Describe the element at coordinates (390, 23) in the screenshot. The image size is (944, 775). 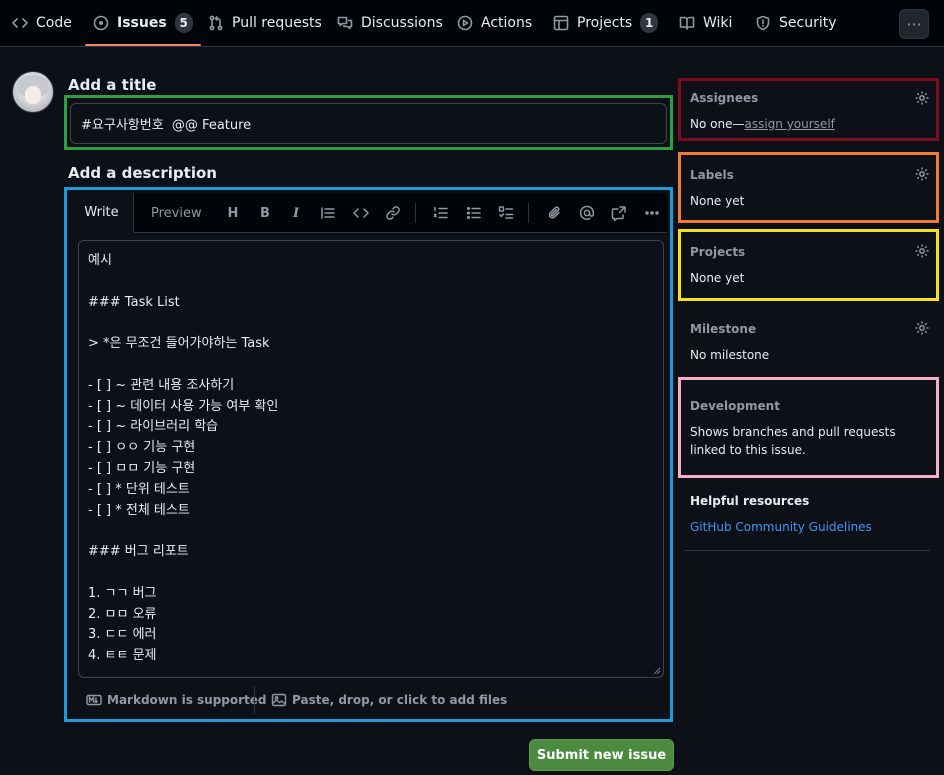
I see `tab-discussions: Discussions` at that location.